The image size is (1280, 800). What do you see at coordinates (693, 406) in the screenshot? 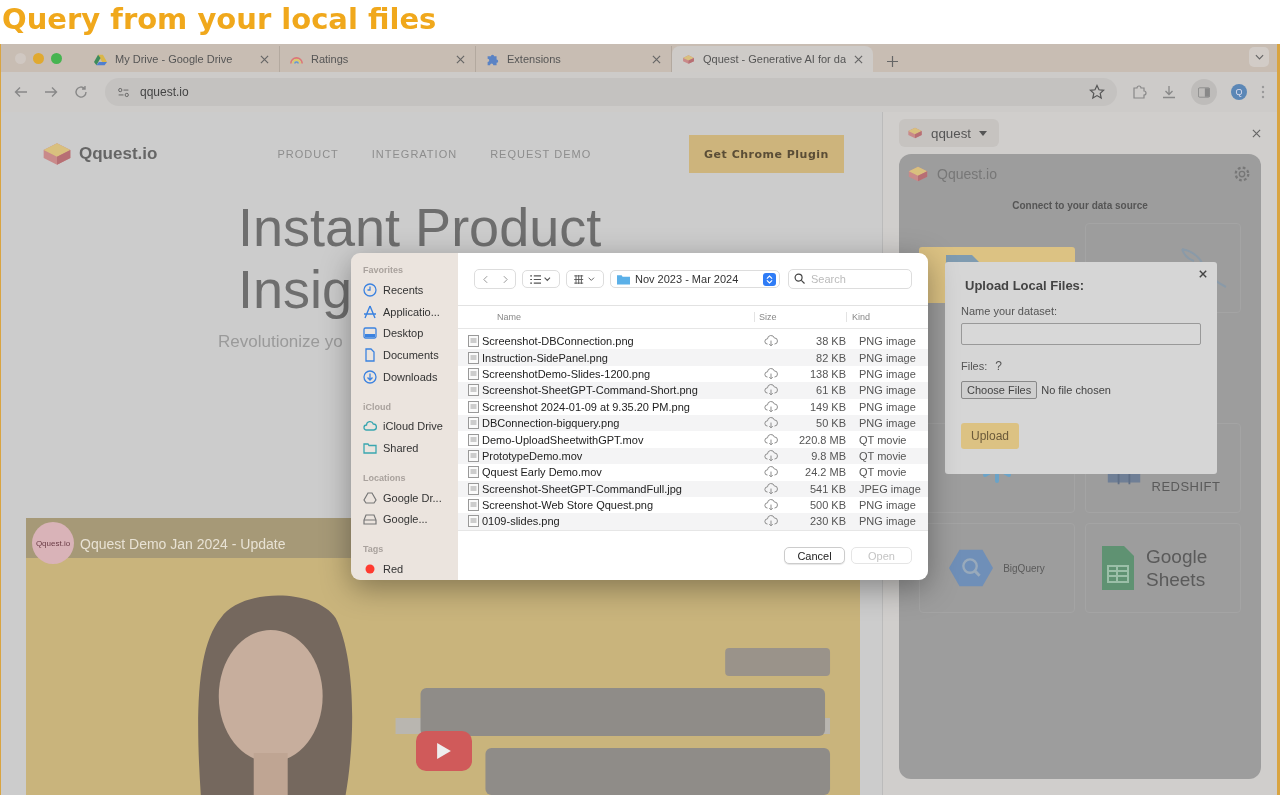
I see `file-row: Screenshot 2024-01-09 at 9.35.20 PM.png 149 KB PNG image` at bounding box center [693, 406].